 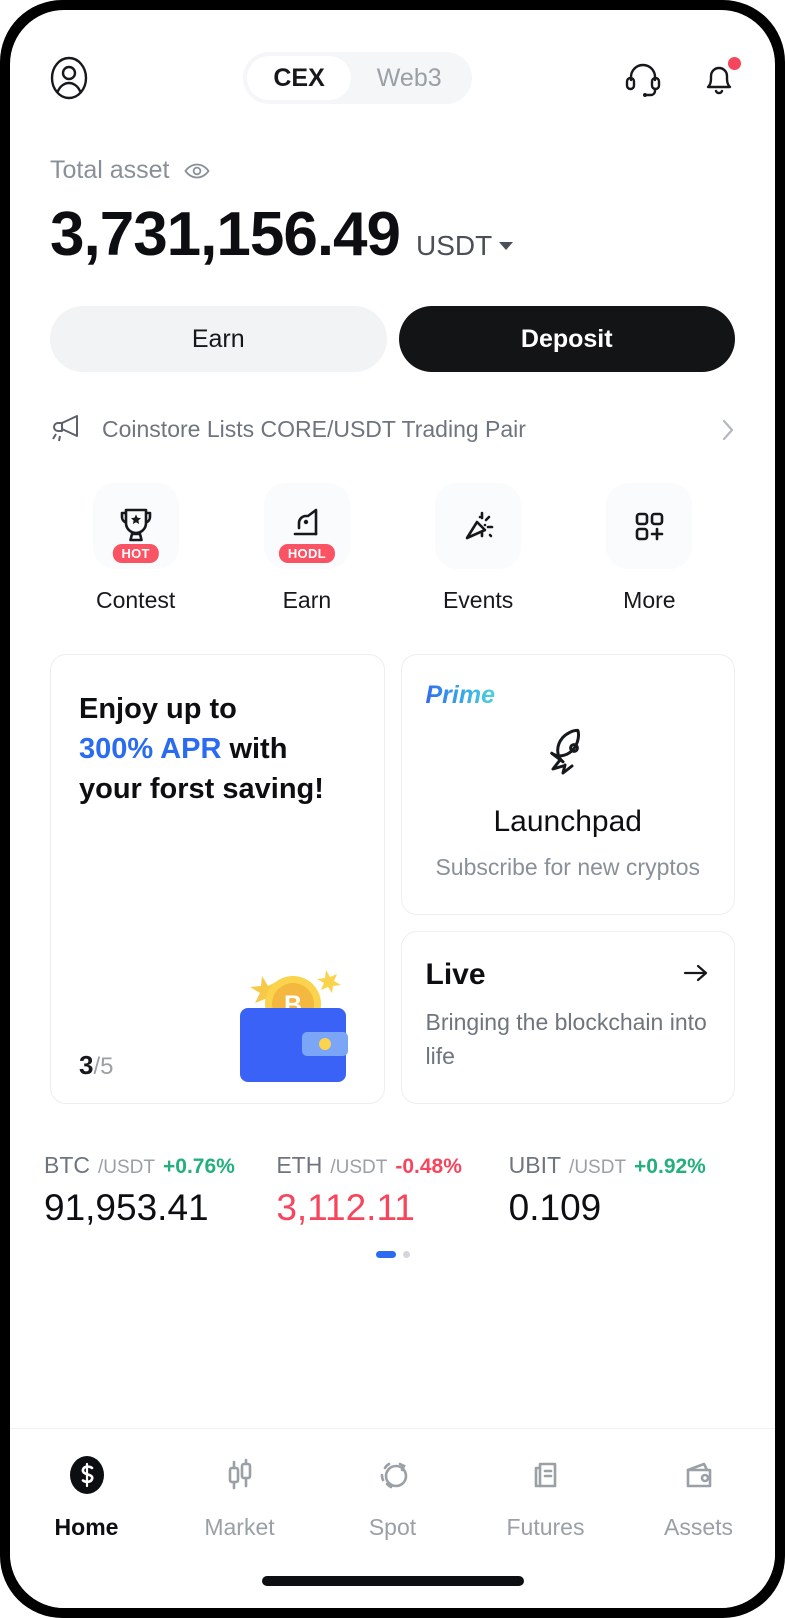 I want to click on announcement-text: Coinstore Lists CORE/USDT Trading Pair, so click(x=314, y=429).